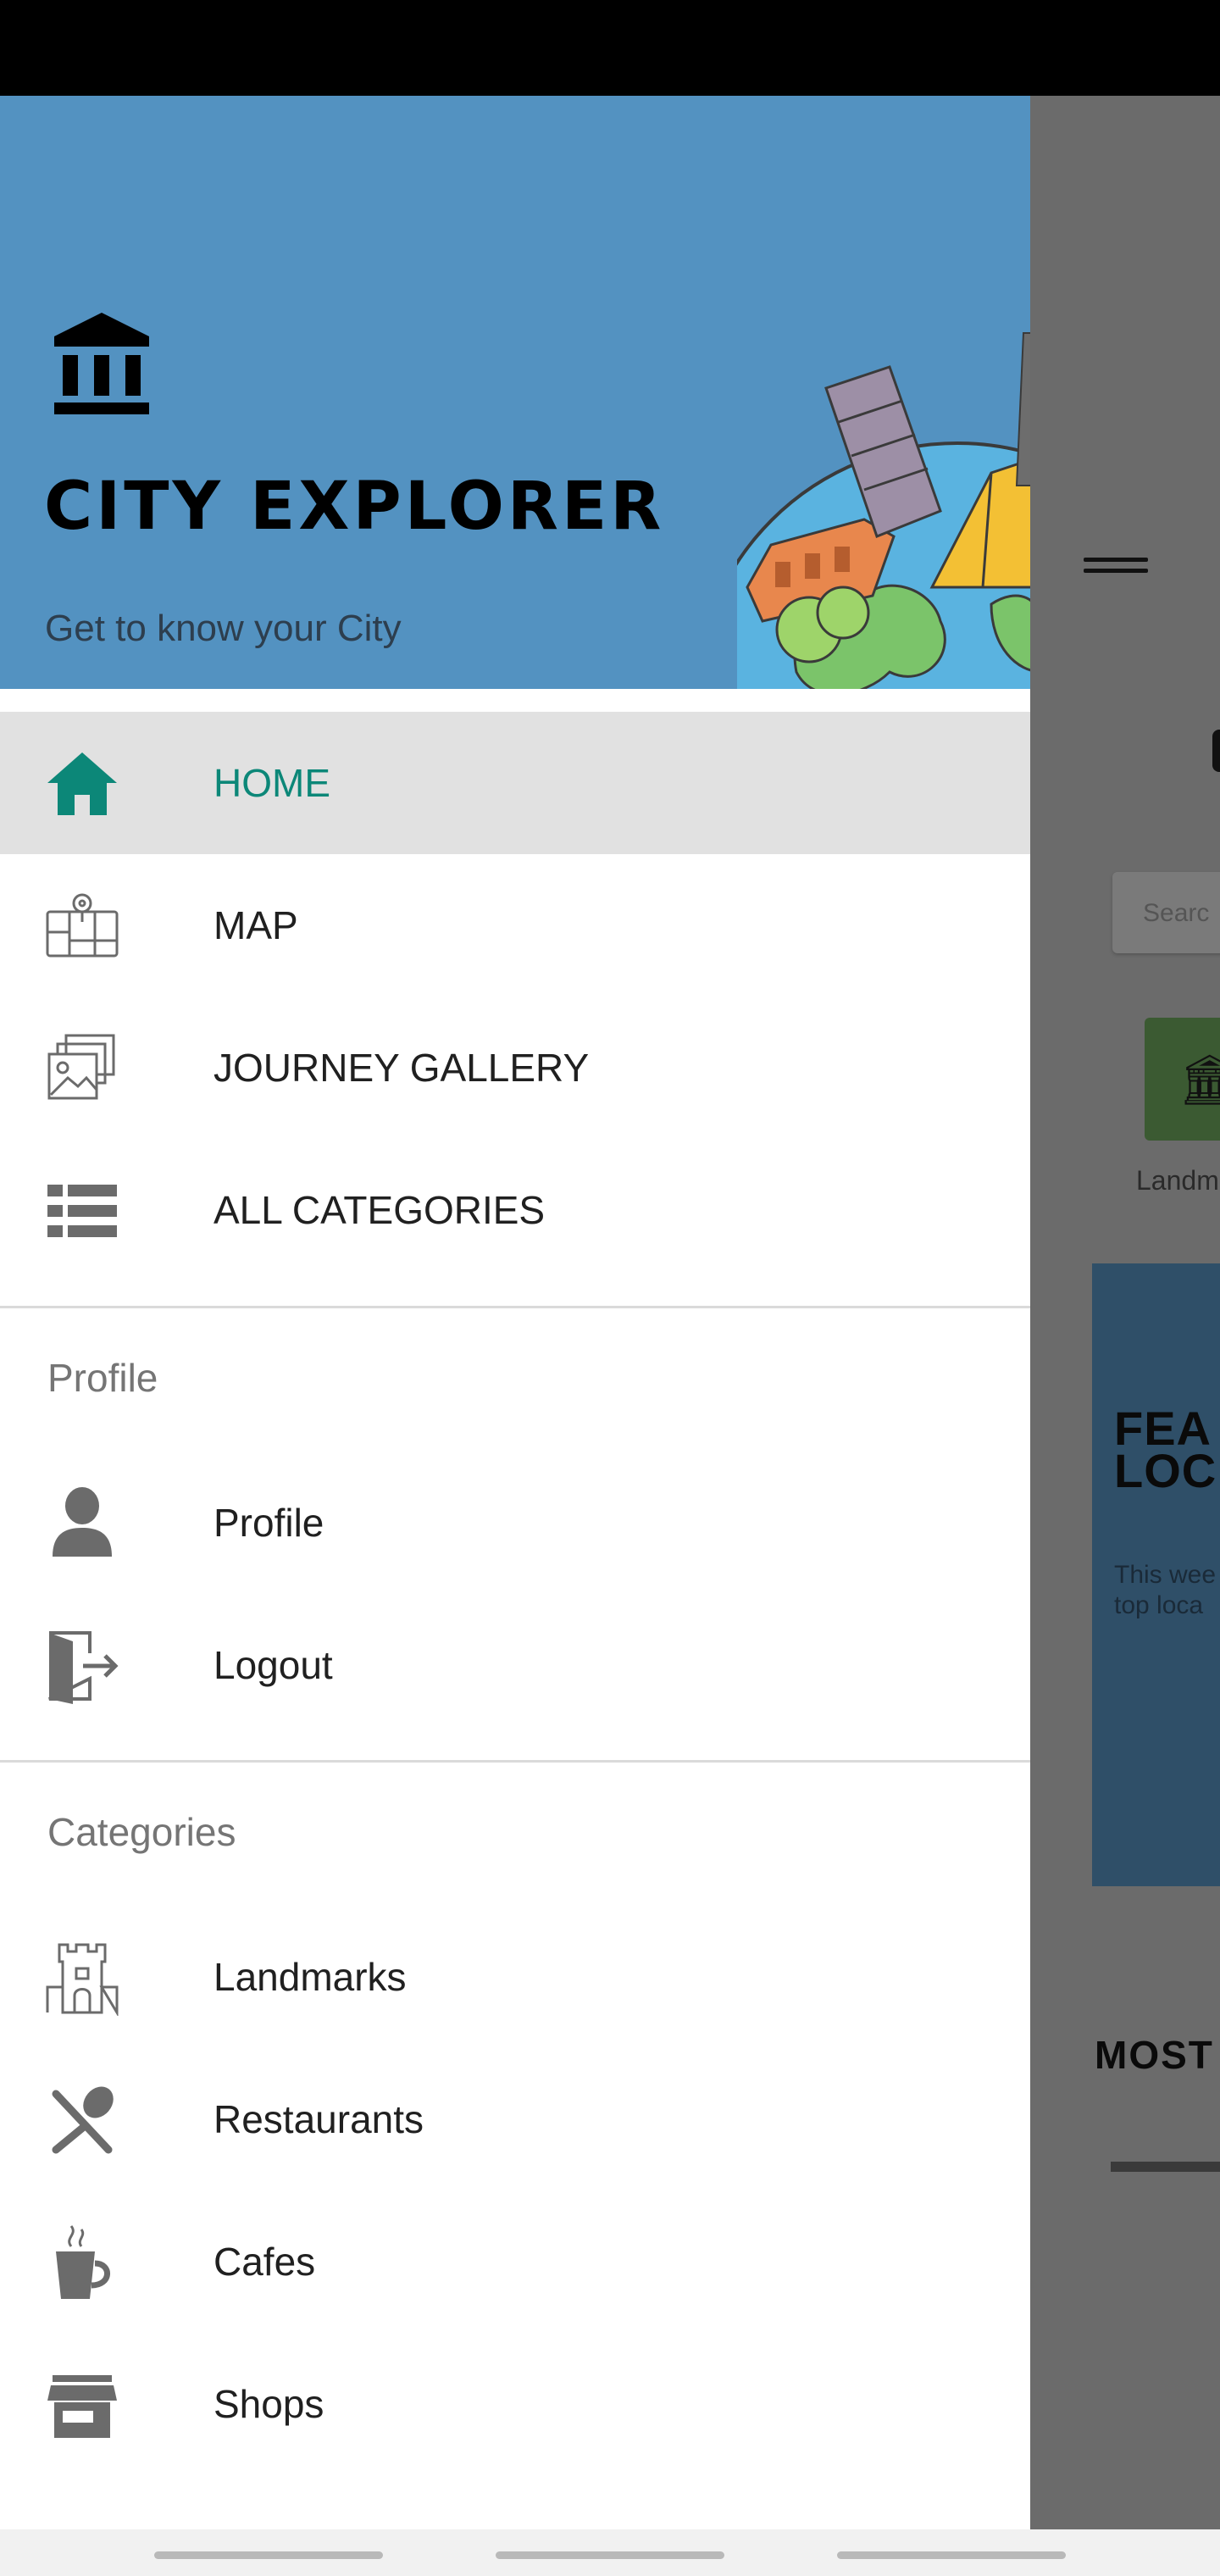  Describe the element at coordinates (82, 1979) in the screenshot. I see `castle-icon` at that location.